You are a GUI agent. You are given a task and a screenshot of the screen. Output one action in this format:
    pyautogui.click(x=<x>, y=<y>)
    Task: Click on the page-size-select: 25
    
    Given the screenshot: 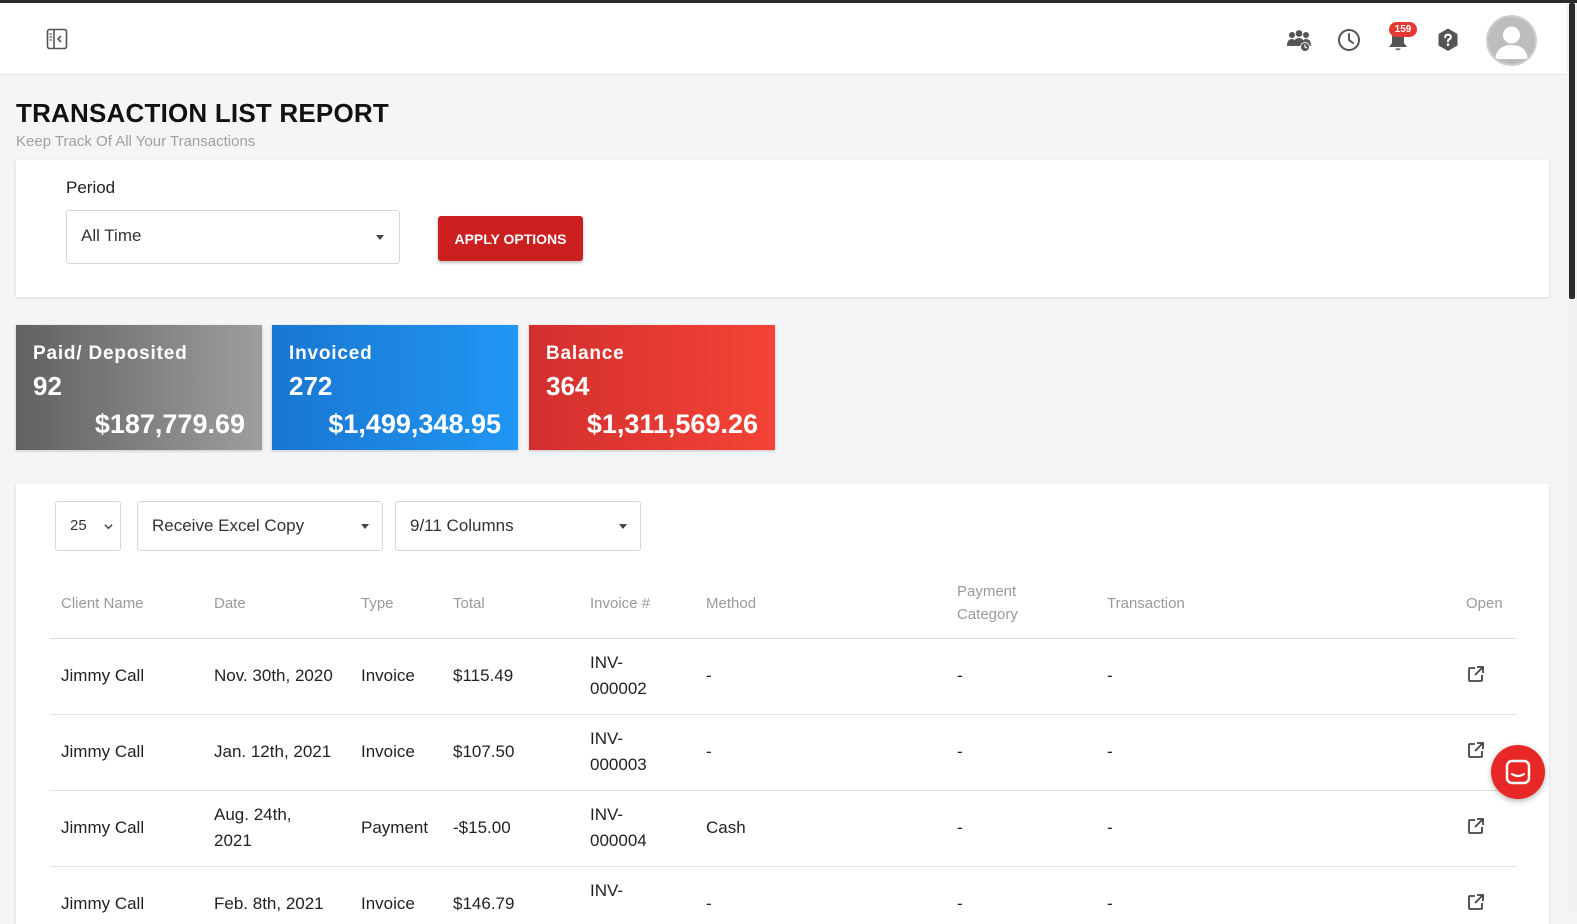 What is the action you would take?
    pyautogui.click(x=88, y=526)
    